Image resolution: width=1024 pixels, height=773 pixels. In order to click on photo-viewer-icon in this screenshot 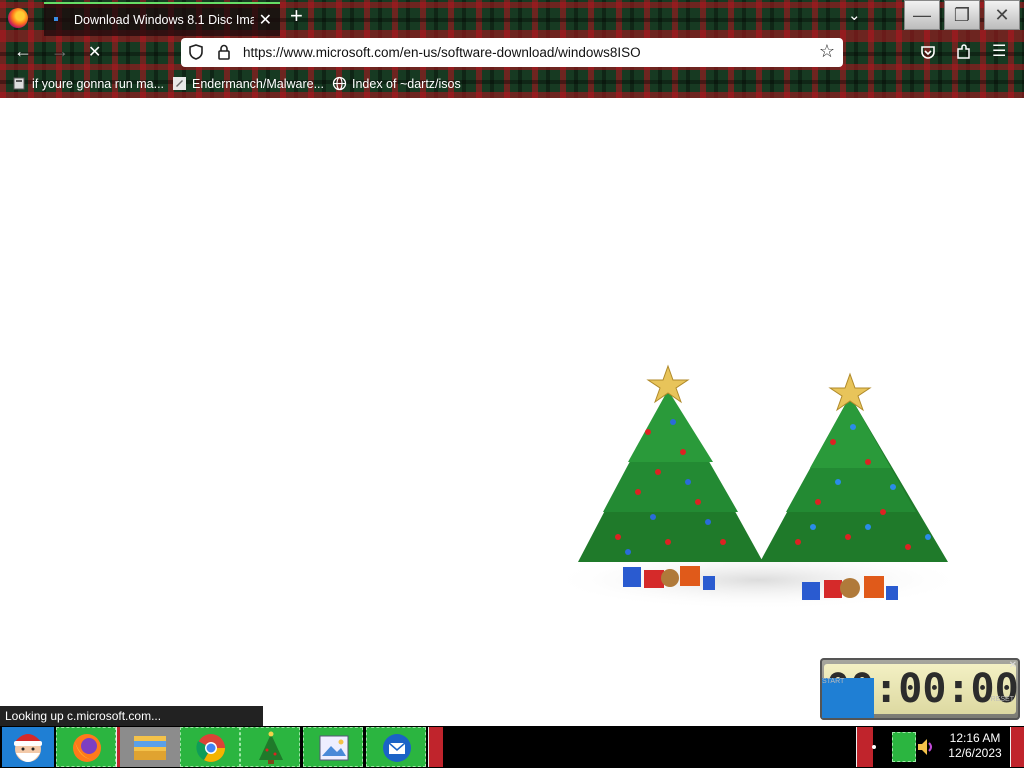, I will do `click(334, 748)`.